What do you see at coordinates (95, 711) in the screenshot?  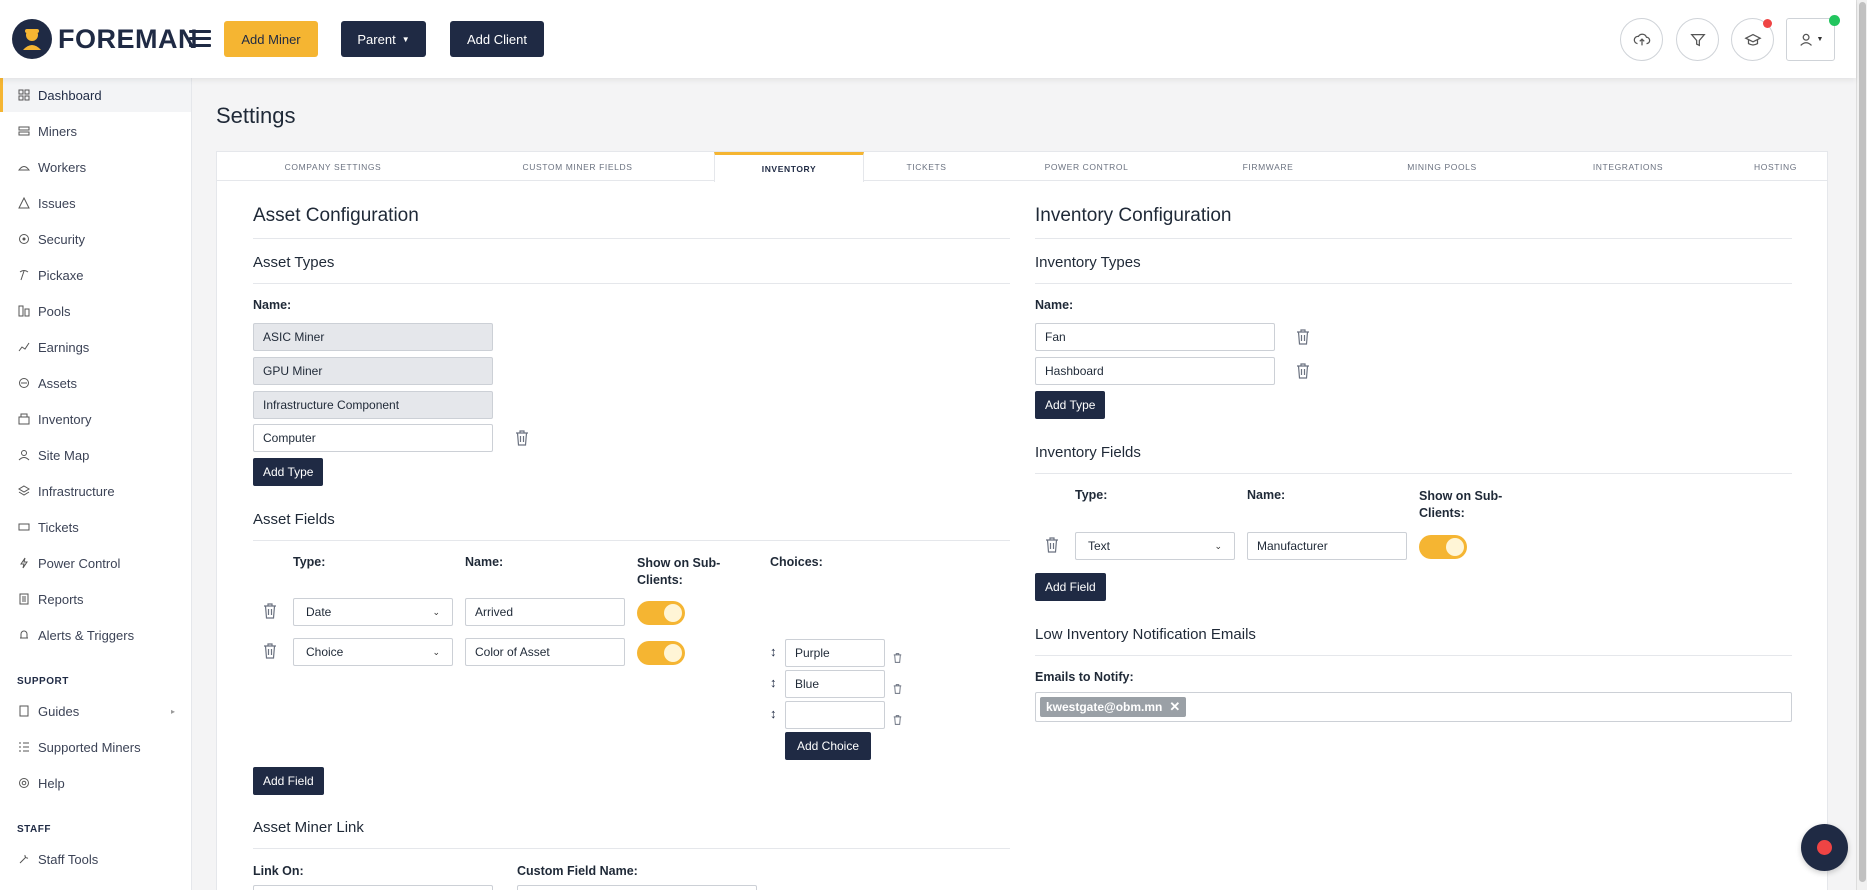 I see `sidebar-item-guides: Guides ▸` at bounding box center [95, 711].